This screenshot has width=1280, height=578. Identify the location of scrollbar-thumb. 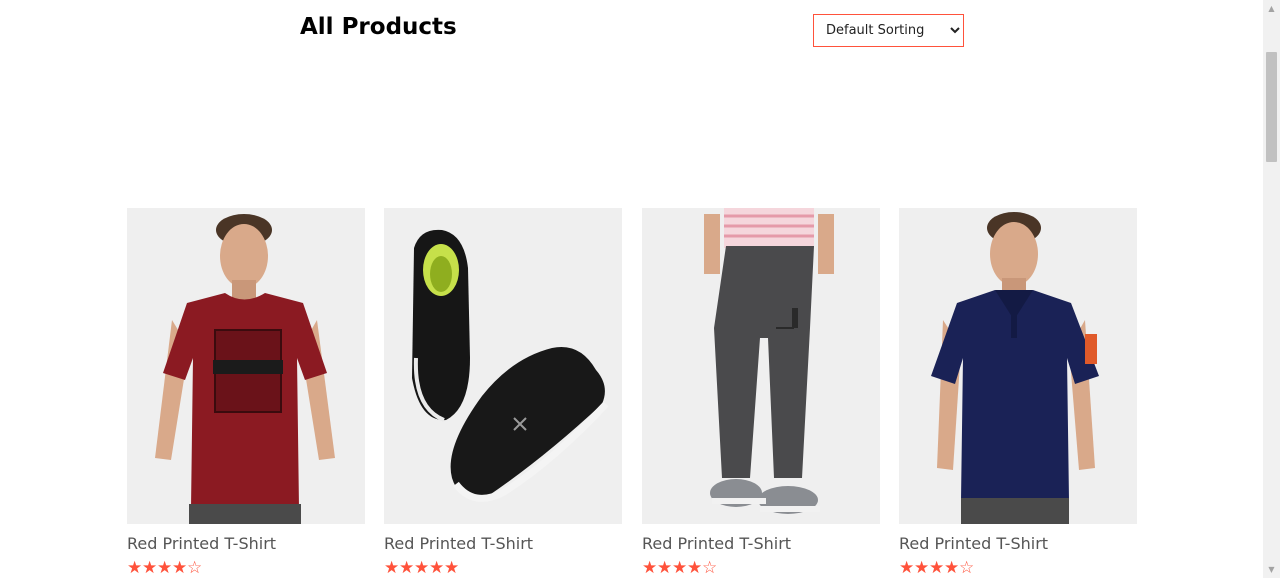
(1271, 107).